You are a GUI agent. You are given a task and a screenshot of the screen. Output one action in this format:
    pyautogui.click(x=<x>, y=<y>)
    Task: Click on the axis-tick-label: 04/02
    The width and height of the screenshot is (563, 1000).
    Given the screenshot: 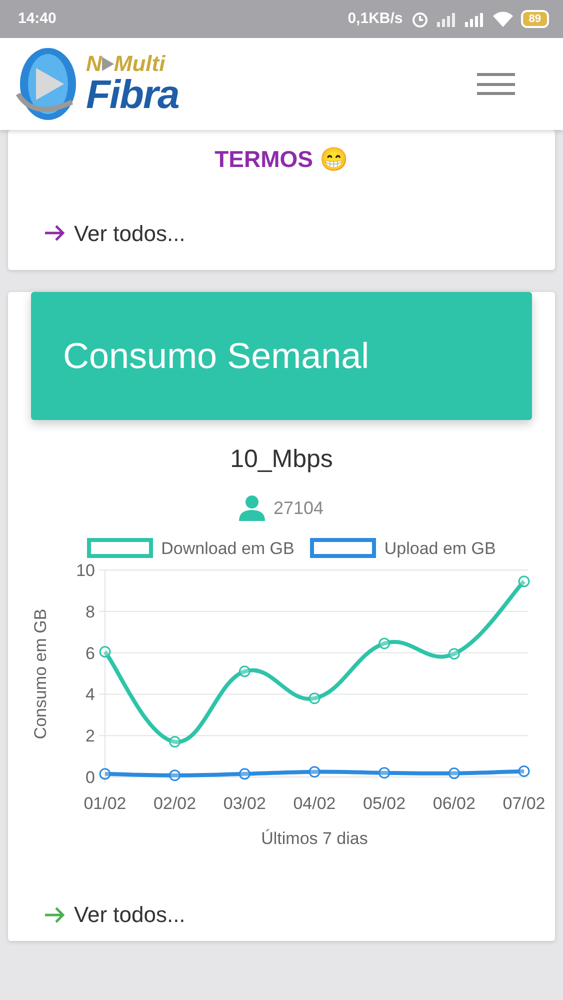 What is the action you would take?
    pyautogui.click(x=314, y=803)
    